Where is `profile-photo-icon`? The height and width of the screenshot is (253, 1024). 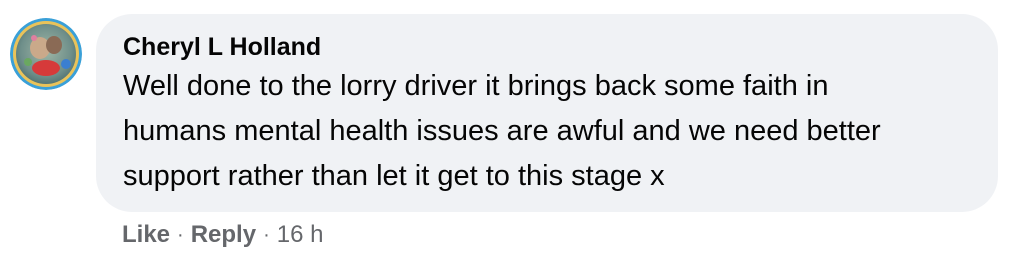 profile-photo-icon is located at coordinates (46, 54).